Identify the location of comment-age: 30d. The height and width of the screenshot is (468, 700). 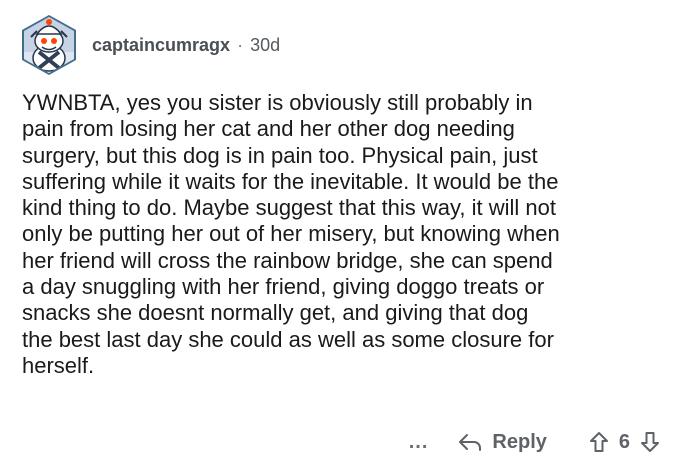
(265, 44).